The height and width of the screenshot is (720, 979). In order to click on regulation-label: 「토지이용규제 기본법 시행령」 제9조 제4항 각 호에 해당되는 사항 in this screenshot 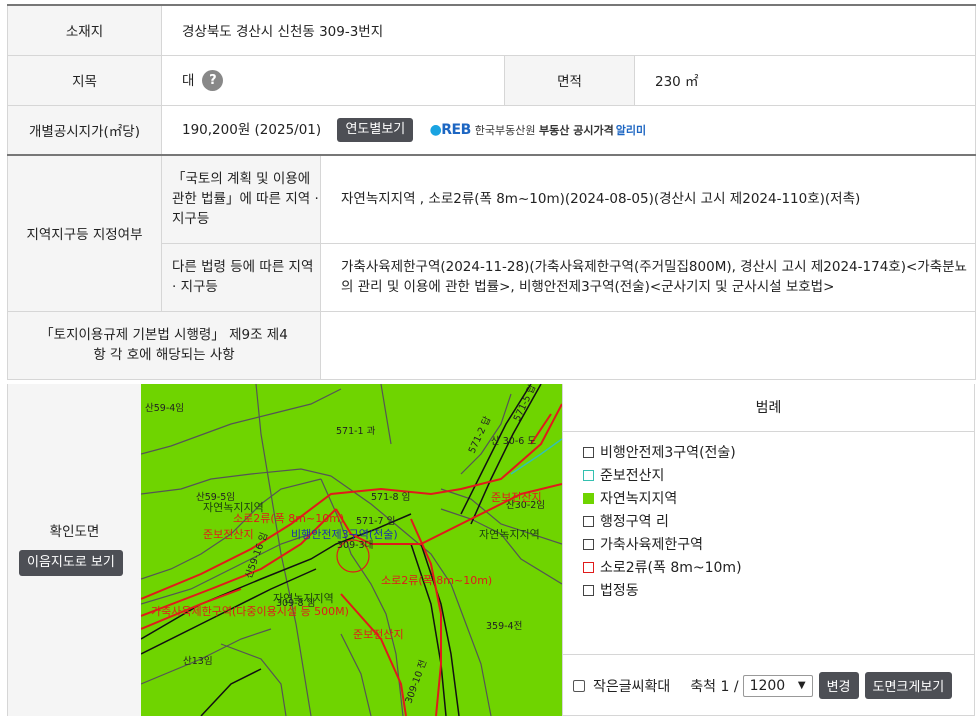, I will do `click(164, 345)`.